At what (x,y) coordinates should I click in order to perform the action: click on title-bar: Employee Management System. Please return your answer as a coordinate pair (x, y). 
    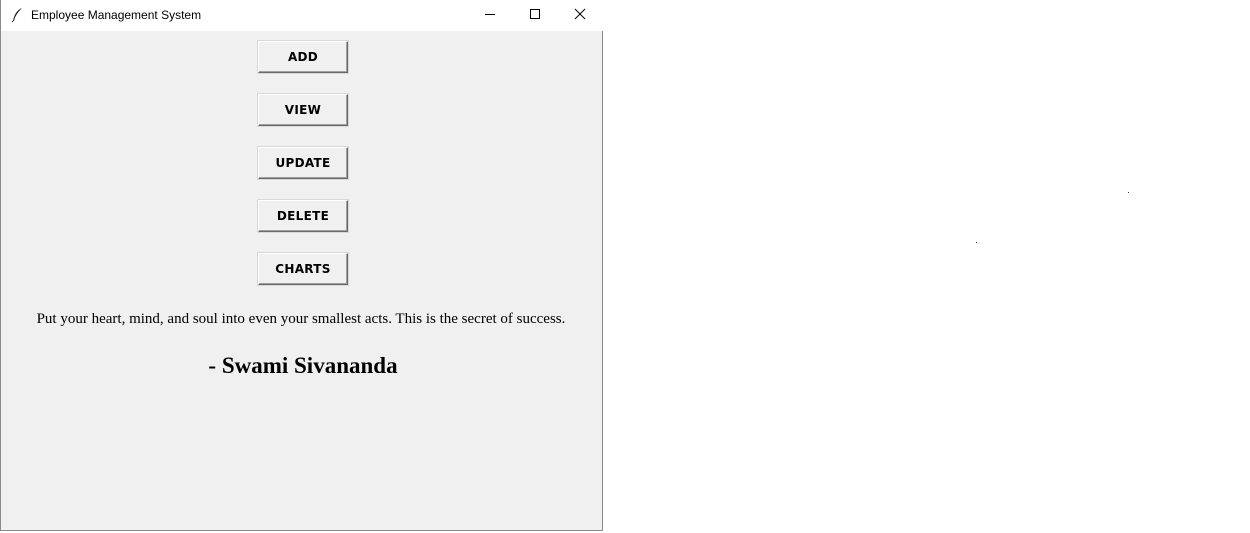
    Looking at the image, I should click on (302, 15).